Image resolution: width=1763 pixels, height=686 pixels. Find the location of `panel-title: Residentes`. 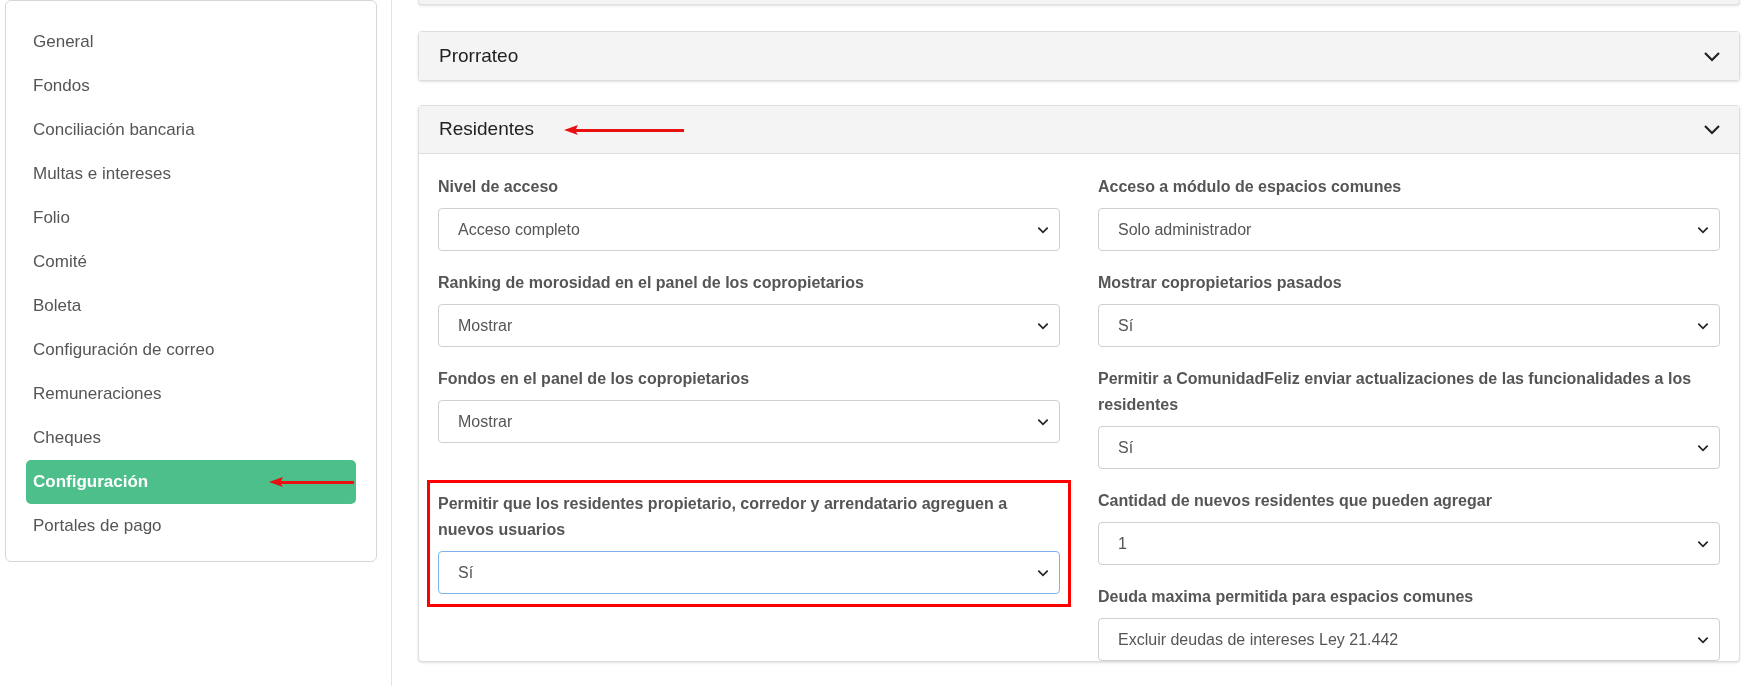

panel-title: Residentes is located at coordinates (487, 129).